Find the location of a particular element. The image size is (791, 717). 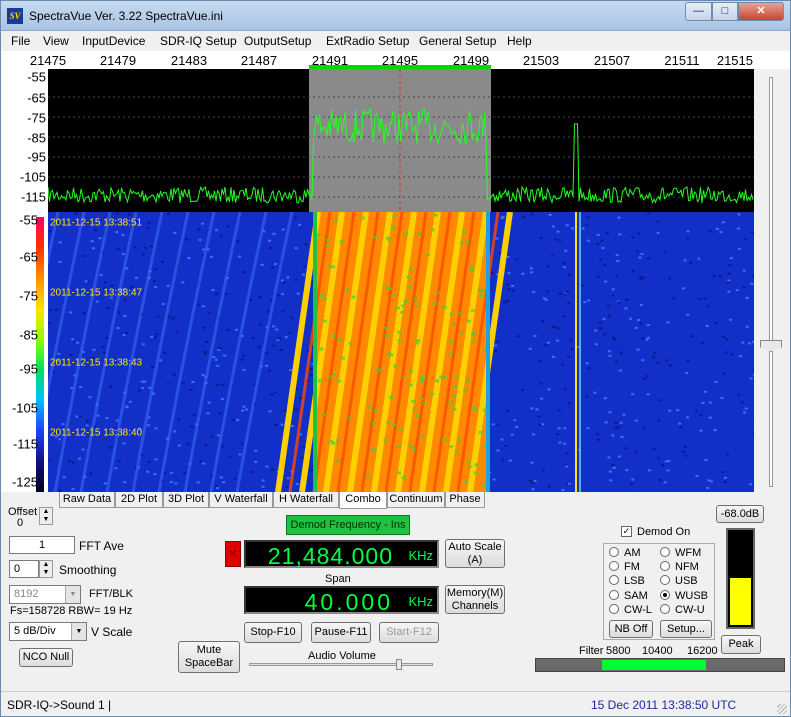

frequency-display: 21,484.000 KHz is located at coordinates (341, 554).